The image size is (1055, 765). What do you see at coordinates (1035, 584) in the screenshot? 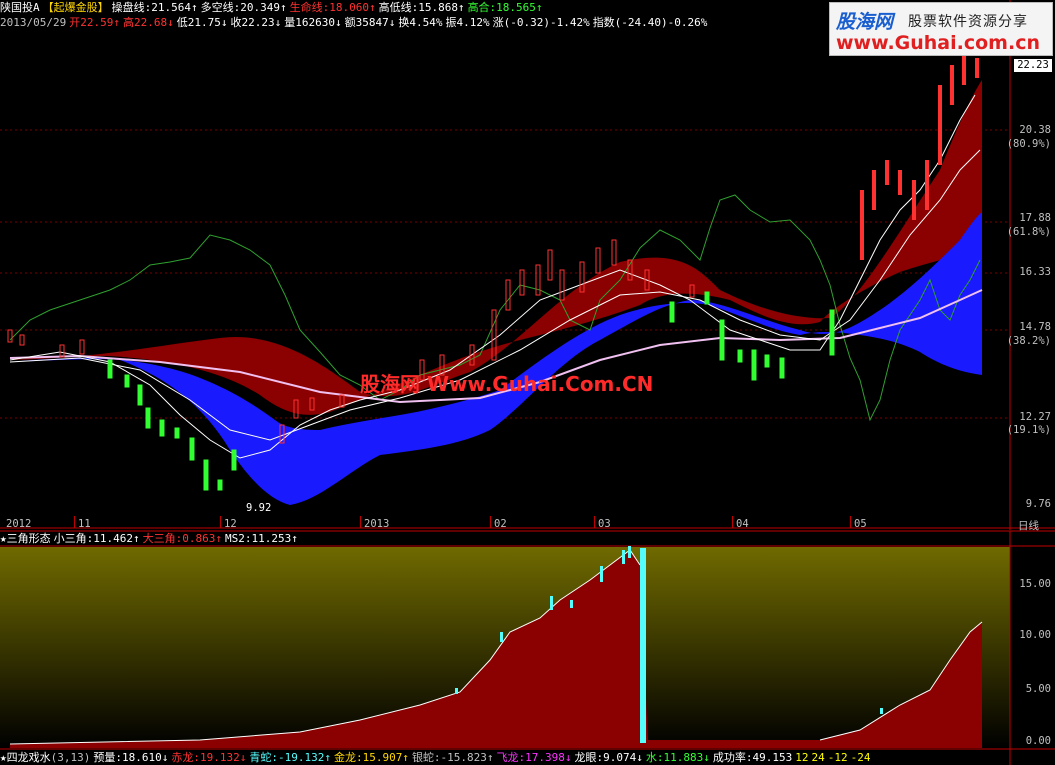
I see `sub1-tick-0: 15.00` at bounding box center [1035, 584].